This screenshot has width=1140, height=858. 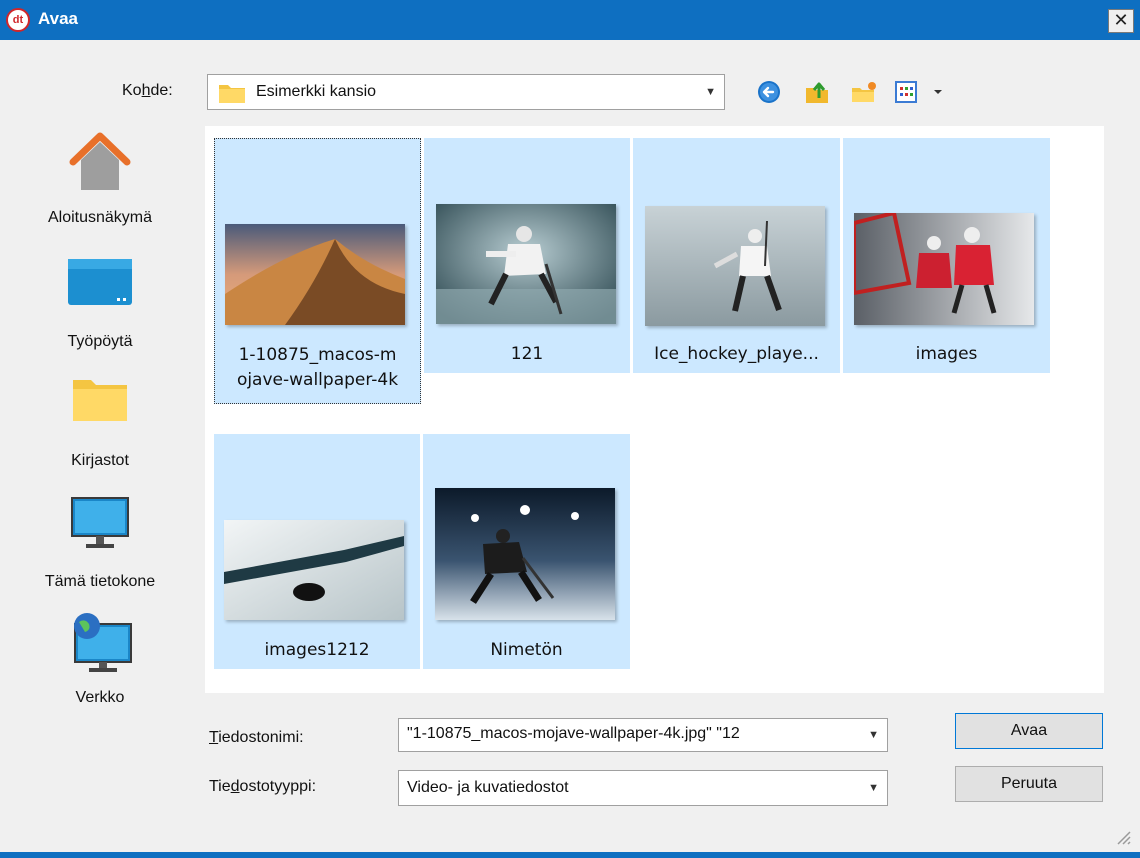 What do you see at coordinates (263, 786) in the screenshot?
I see `filetype-label: Tiedostotyyppi:` at bounding box center [263, 786].